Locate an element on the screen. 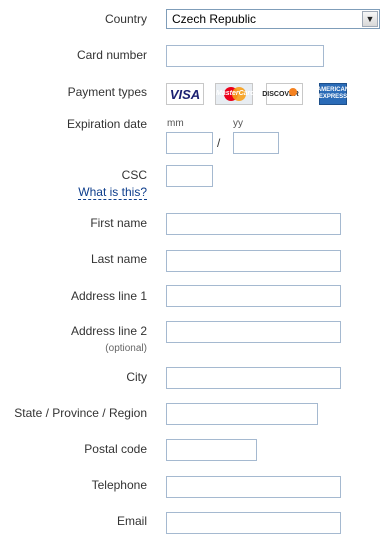 This screenshot has width=386, height=543. country-select: Czech Republic ▼ is located at coordinates (273, 19).